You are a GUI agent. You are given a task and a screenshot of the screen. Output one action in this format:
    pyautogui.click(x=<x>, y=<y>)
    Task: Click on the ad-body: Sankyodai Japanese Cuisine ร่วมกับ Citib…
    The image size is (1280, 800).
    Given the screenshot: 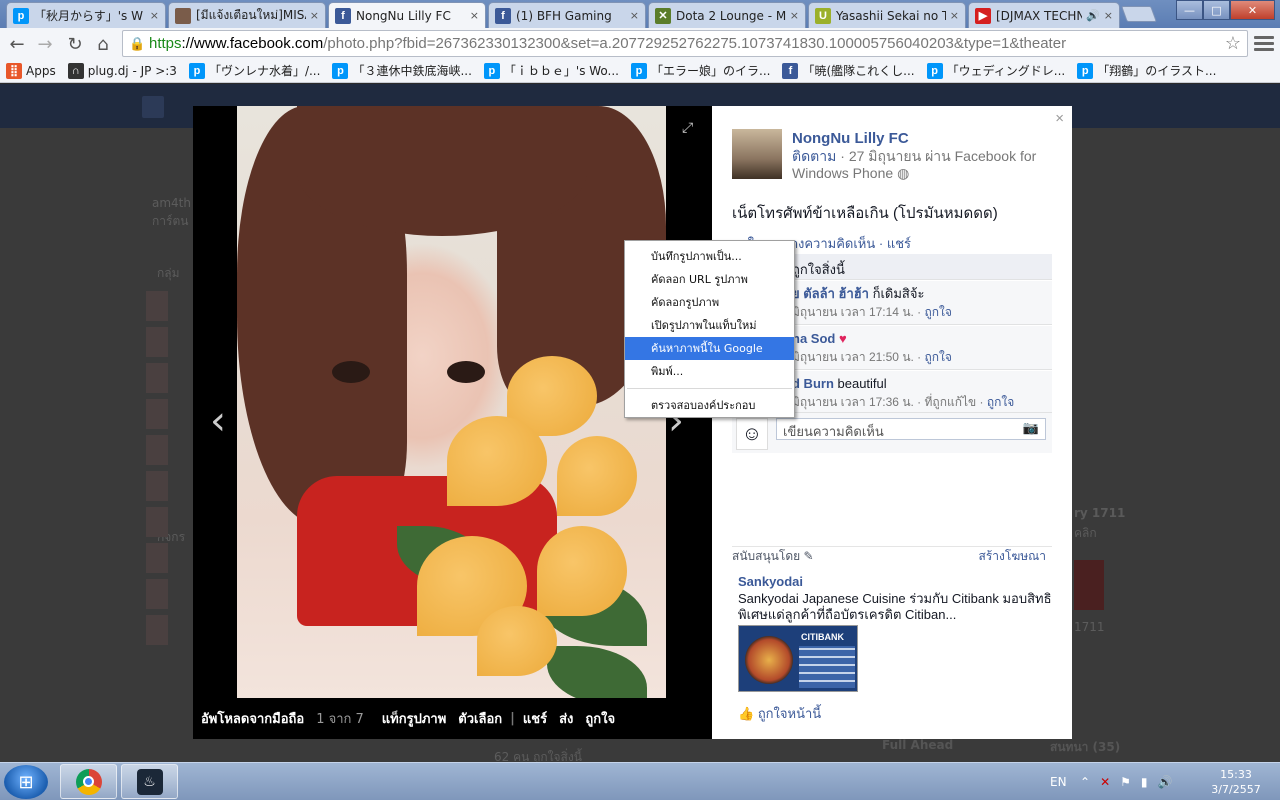 What is the action you would take?
    pyautogui.click(x=895, y=607)
    